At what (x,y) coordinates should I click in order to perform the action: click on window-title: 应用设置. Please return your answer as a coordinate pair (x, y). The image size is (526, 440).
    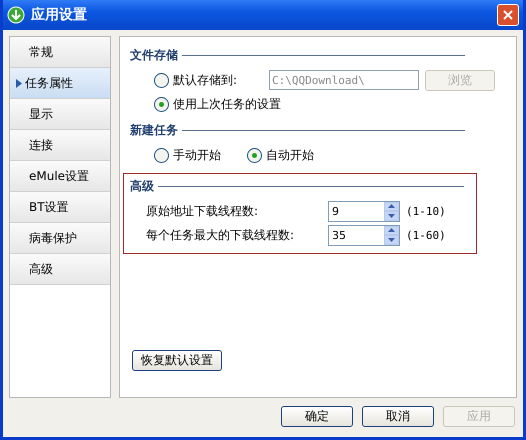
    Looking at the image, I should click on (59, 15).